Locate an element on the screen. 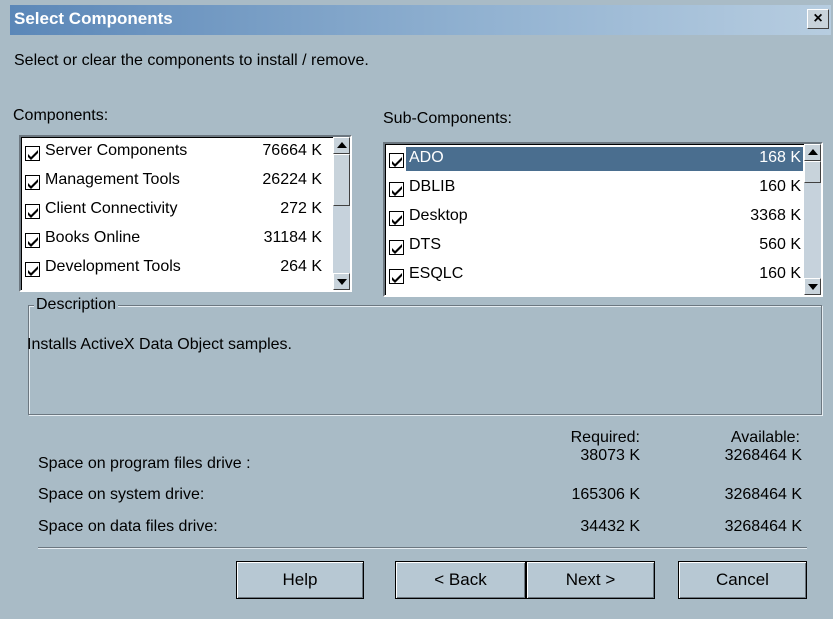 Image resolution: width=833 pixels, height=619 pixels. space-system-available: 3268464 K is located at coordinates (763, 494).